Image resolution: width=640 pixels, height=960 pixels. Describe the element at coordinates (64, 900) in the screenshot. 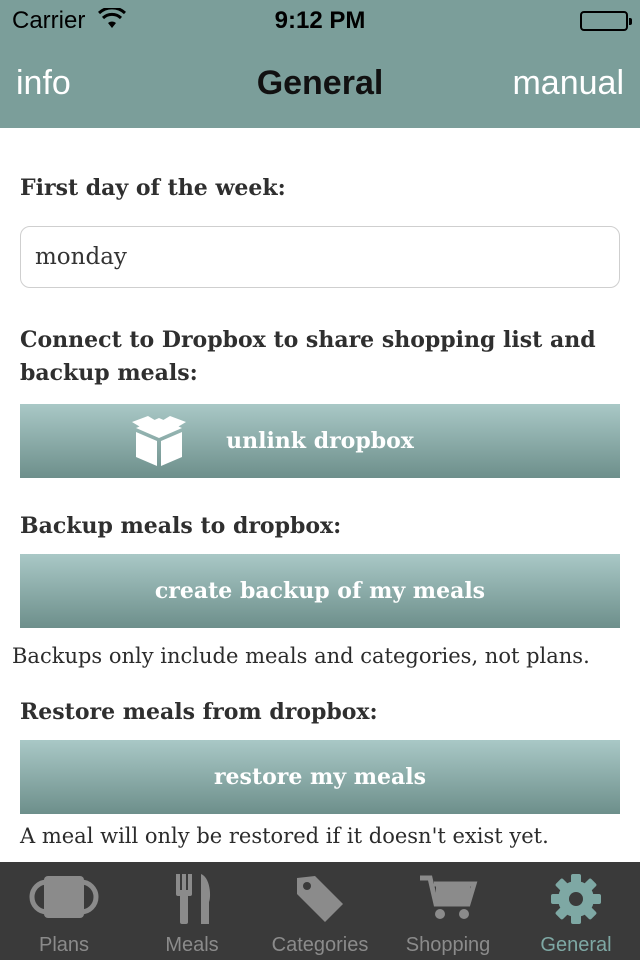

I see `plans-icon` at that location.